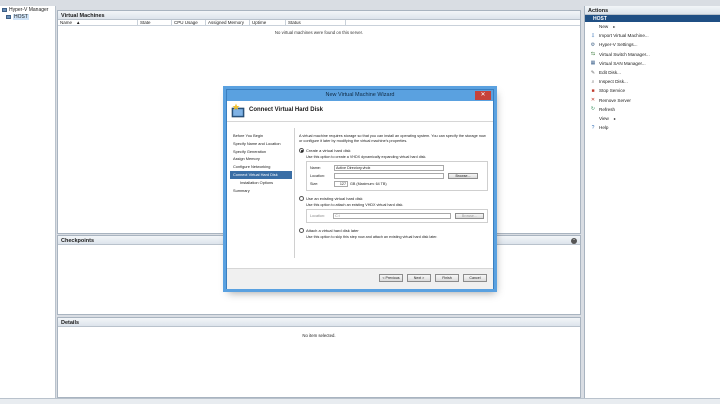  Describe the element at coordinates (391, 278) in the screenshot. I see `previous-button: < Previous` at that location.